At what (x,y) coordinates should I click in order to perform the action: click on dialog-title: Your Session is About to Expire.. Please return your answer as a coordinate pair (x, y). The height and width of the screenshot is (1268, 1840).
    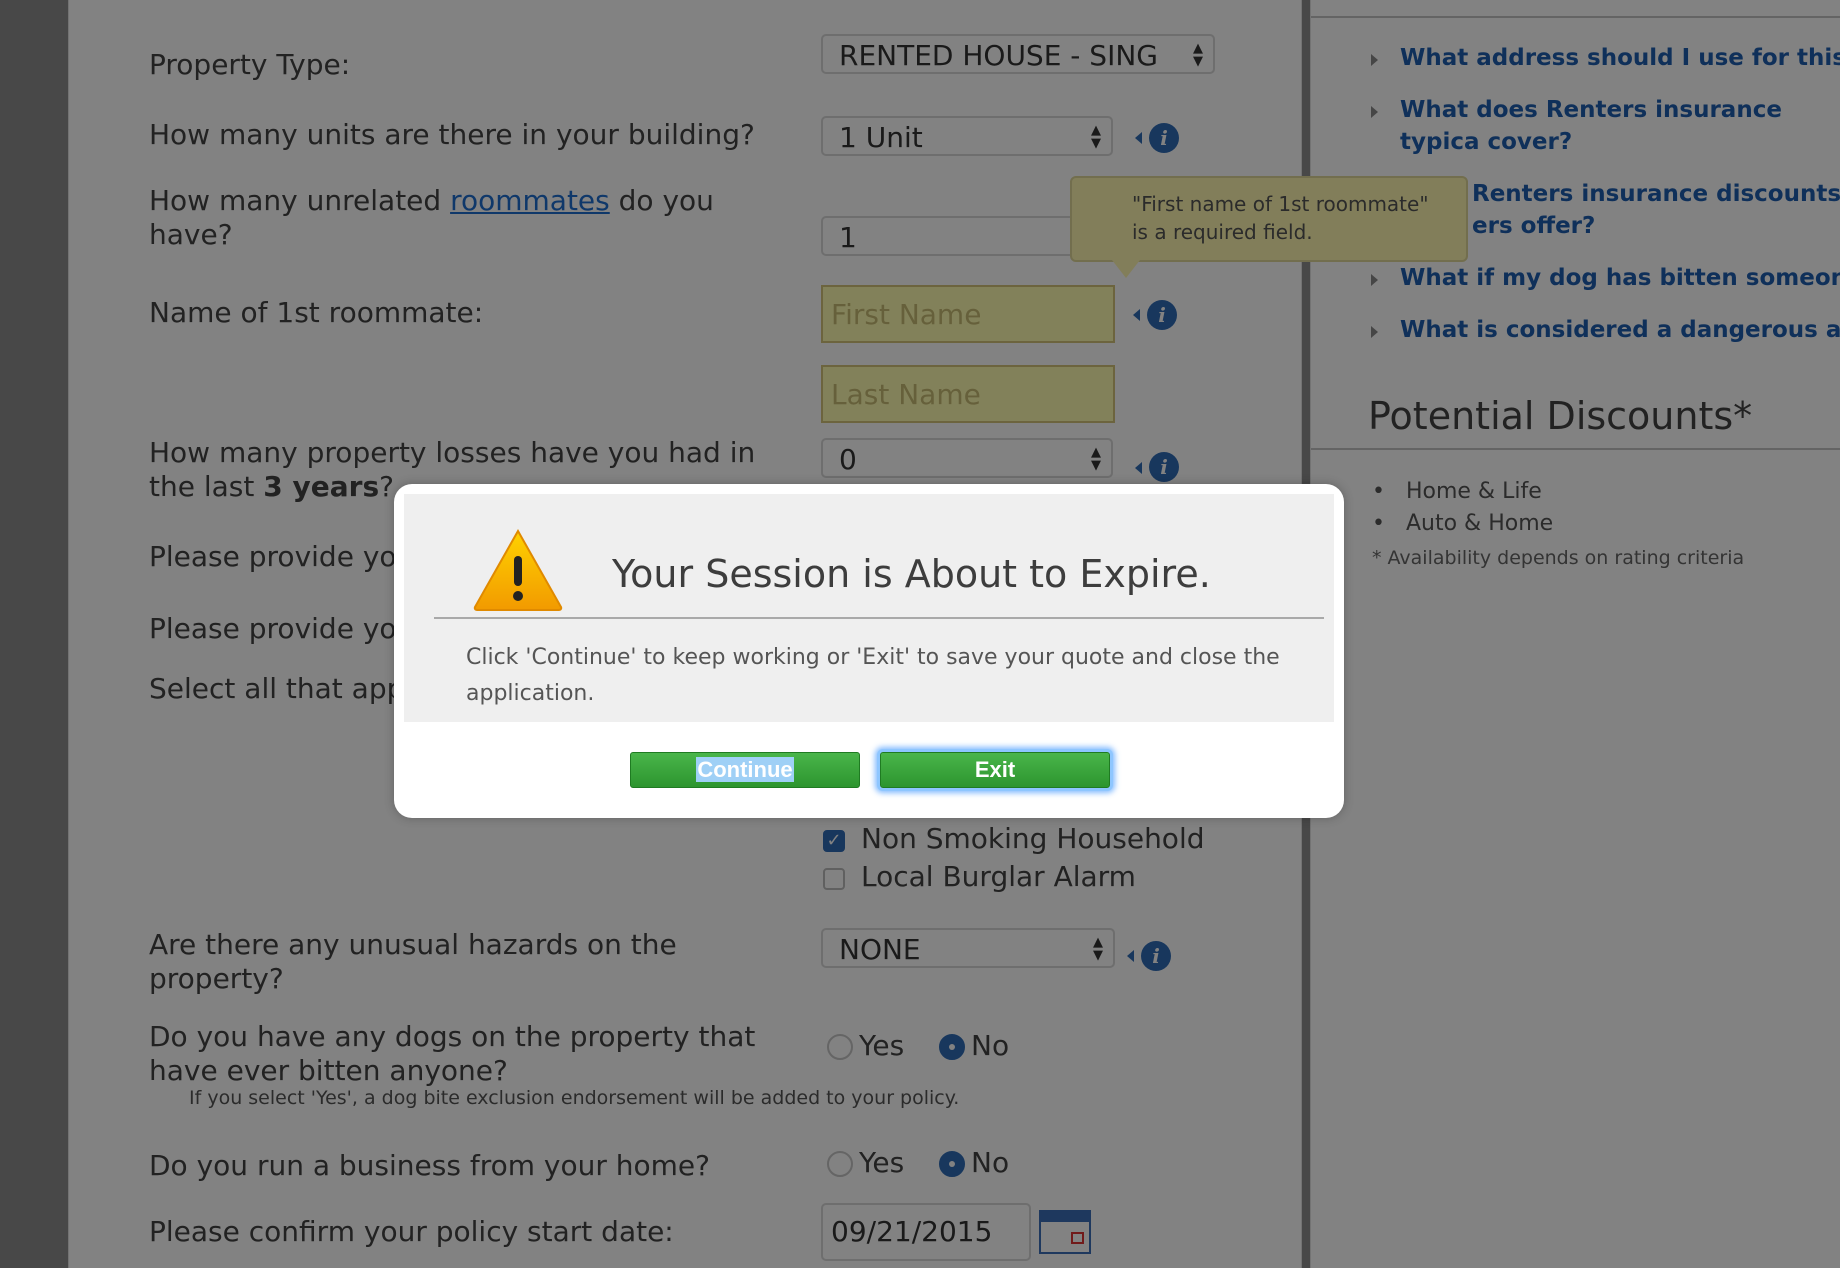
    Looking at the image, I should click on (911, 574).